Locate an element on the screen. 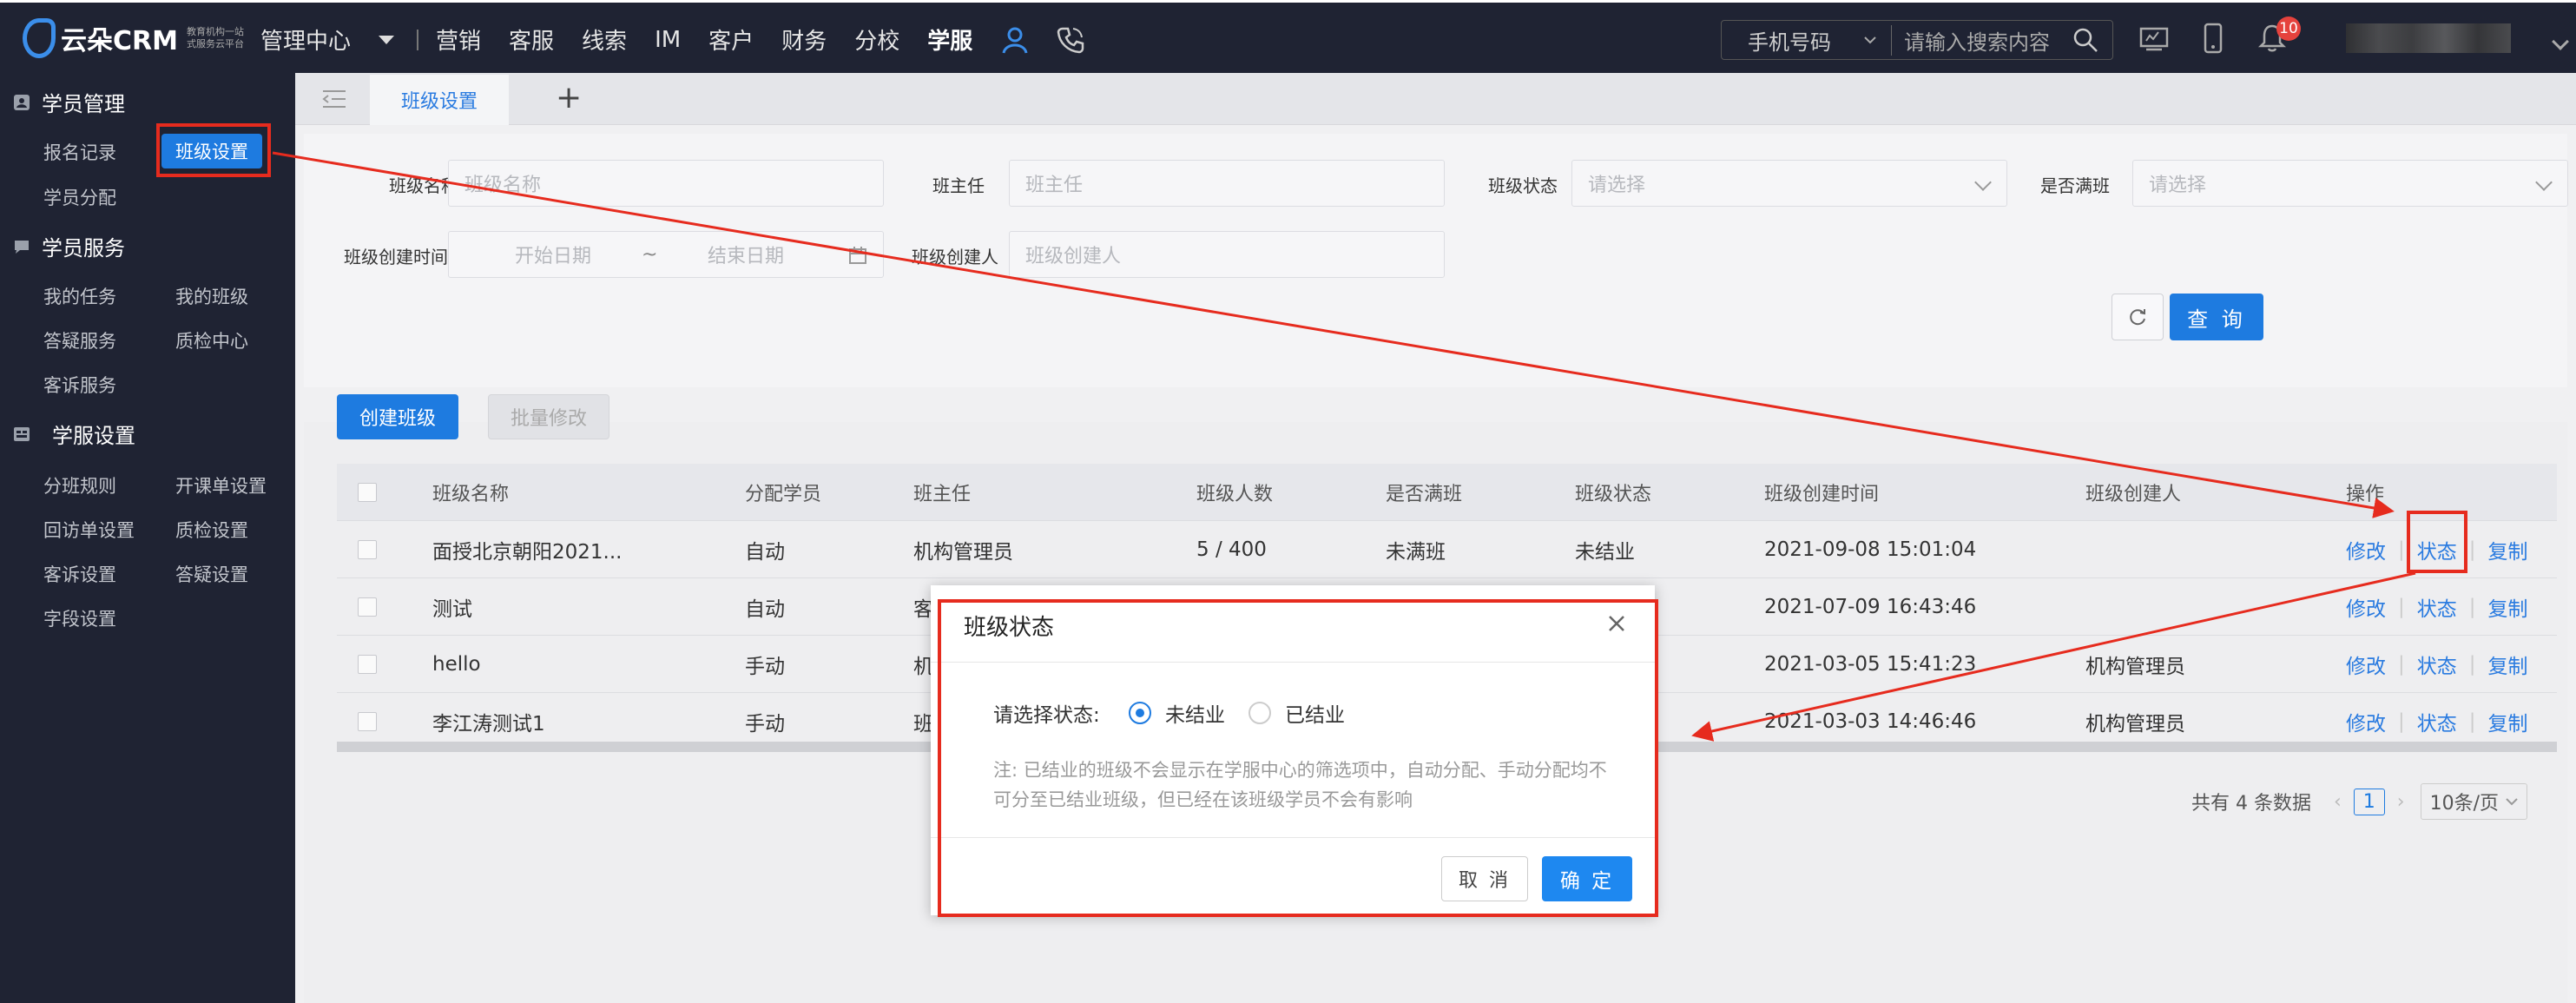 This screenshot has width=2576, height=1003. create-class-button: 创建班级 is located at coordinates (397, 416).